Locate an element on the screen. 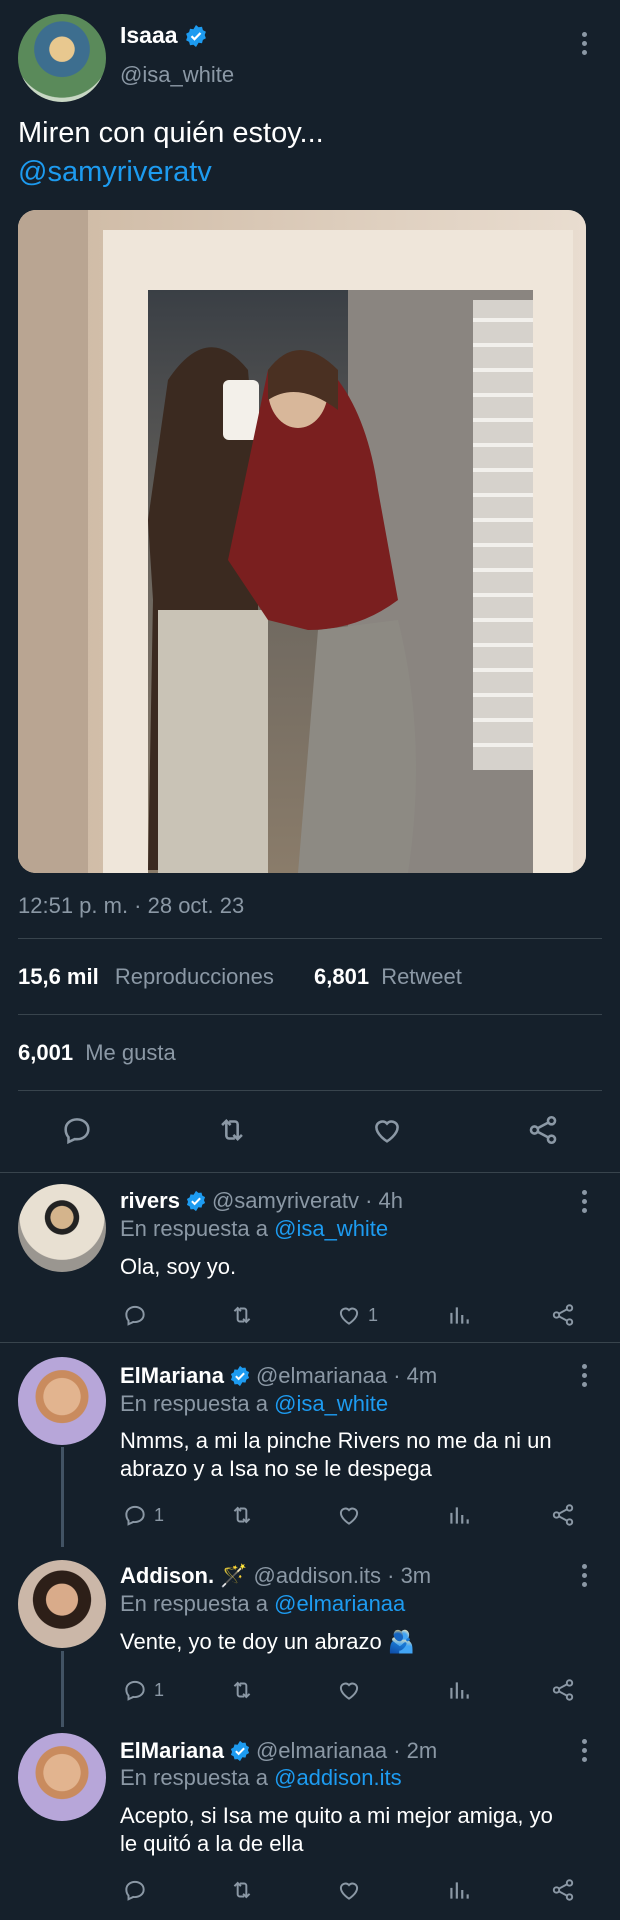 Image resolution: width=620 pixels, height=1920 pixels. reply-handle-time: @elmarianaa · 2m is located at coordinates (346, 1750).